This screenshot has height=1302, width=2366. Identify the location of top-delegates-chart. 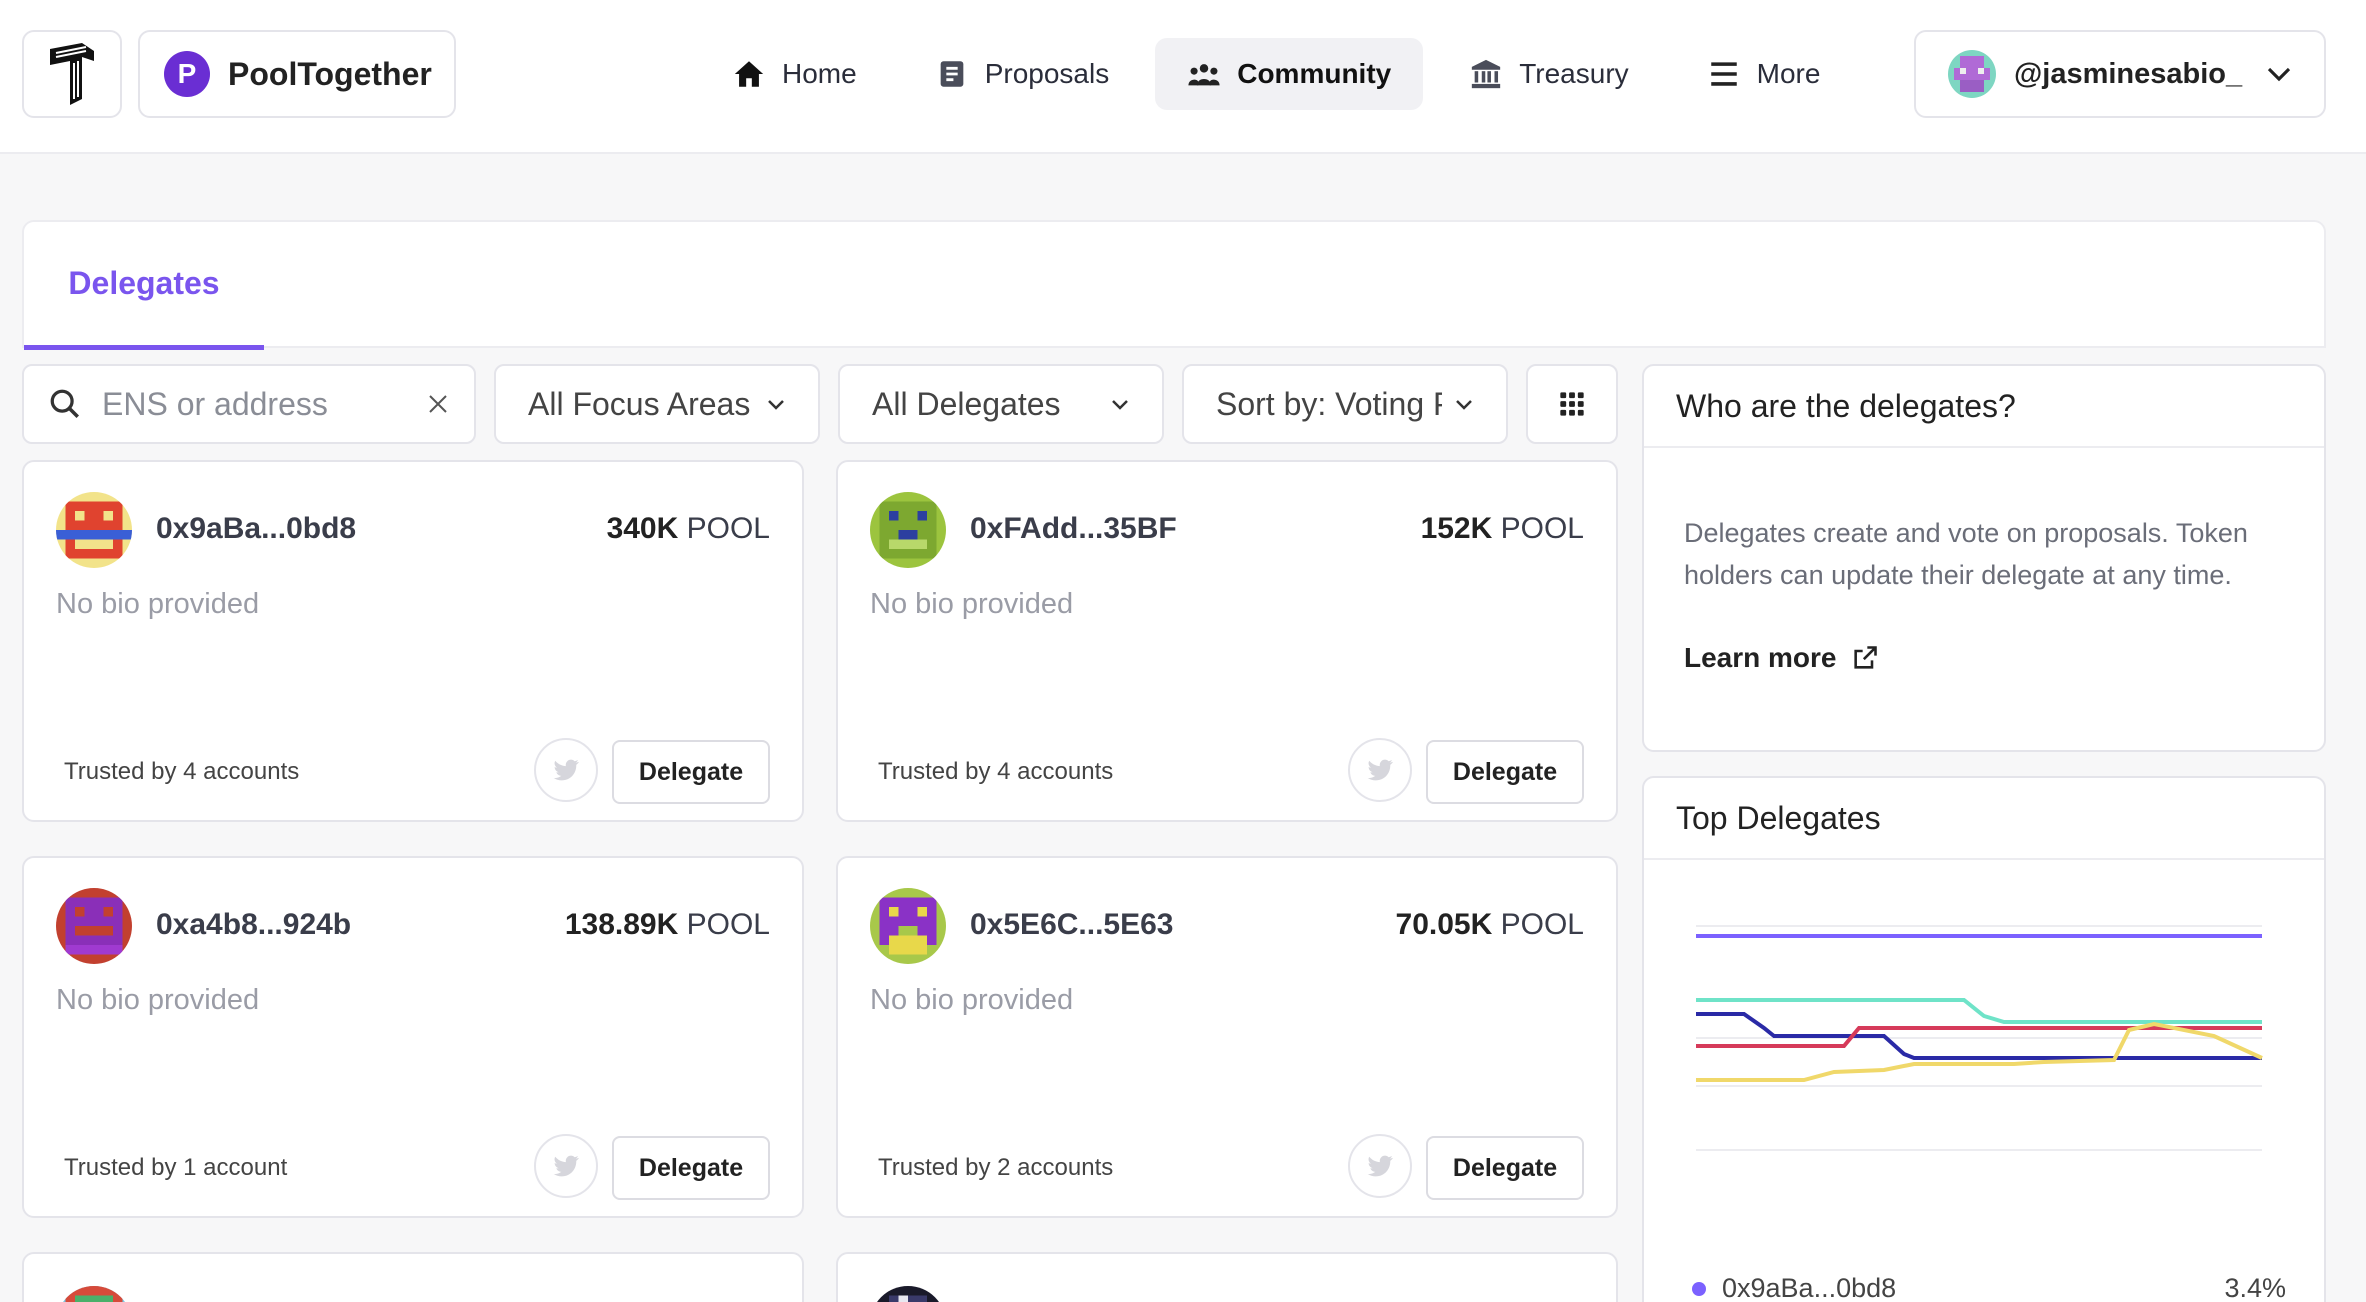
(1979, 1038).